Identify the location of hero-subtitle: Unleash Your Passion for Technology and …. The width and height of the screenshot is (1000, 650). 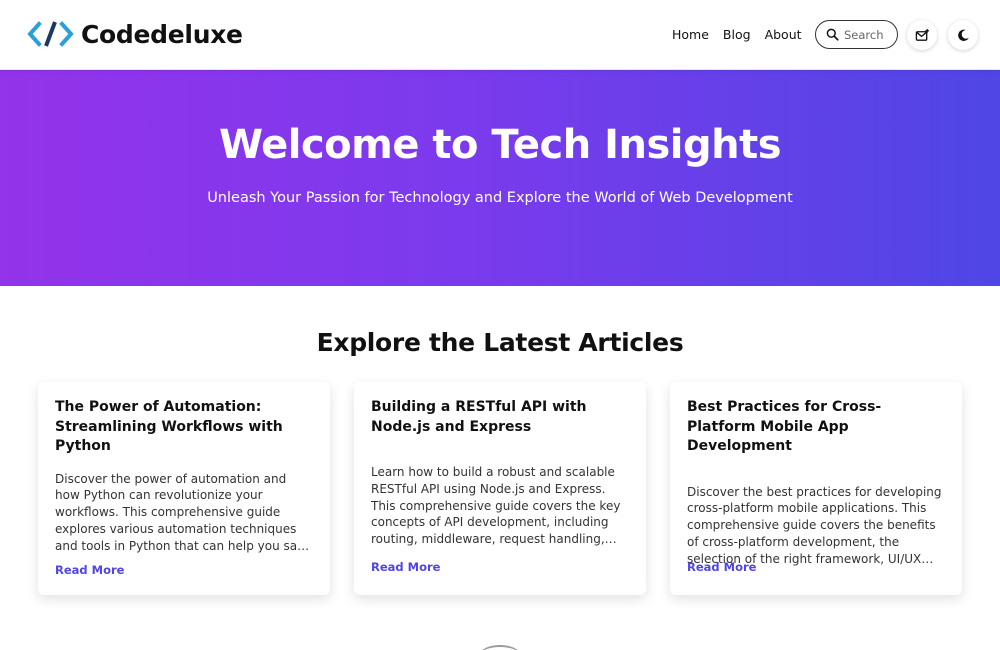
(500, 198).